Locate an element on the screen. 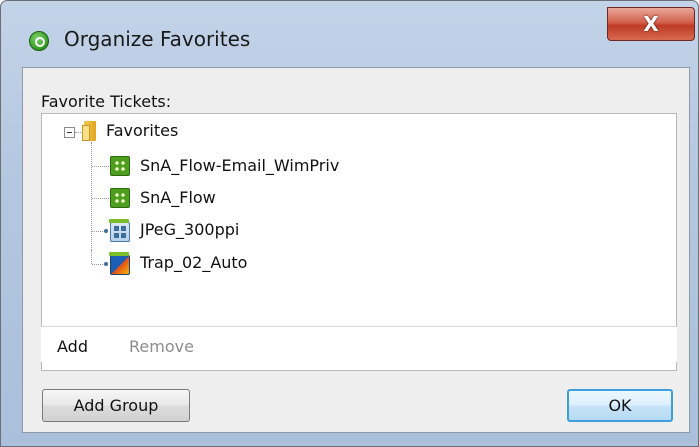  tree-item-label: JPeG_300ppi is located at coordinates (190, 229).